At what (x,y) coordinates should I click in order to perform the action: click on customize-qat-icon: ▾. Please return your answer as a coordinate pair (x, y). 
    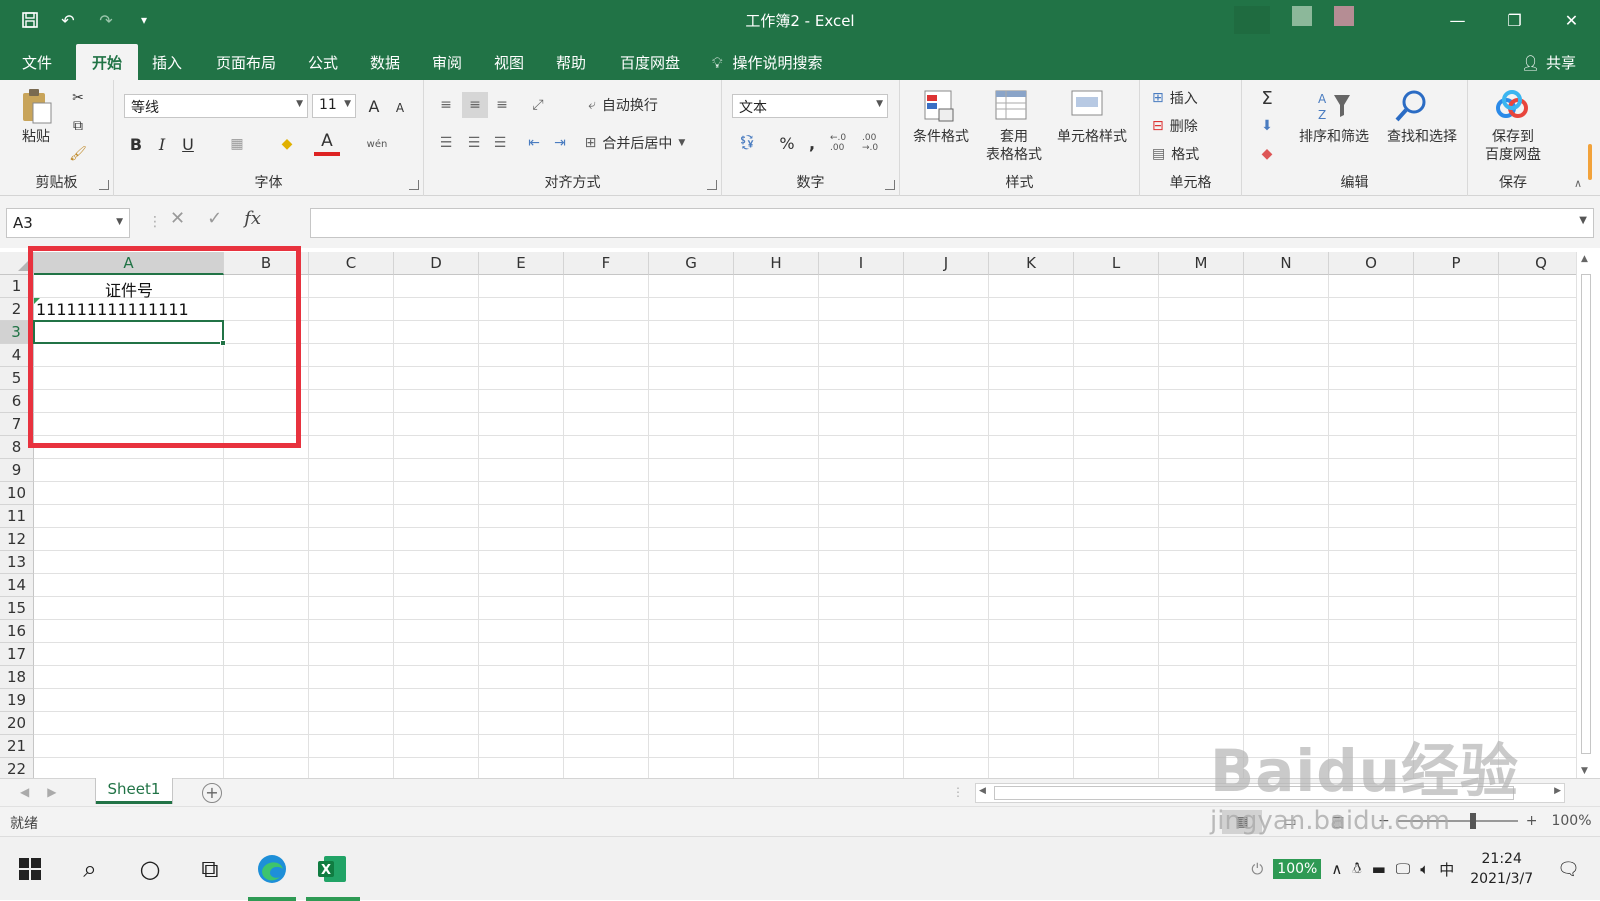
    Looking at the image, I should click on (144, 20).